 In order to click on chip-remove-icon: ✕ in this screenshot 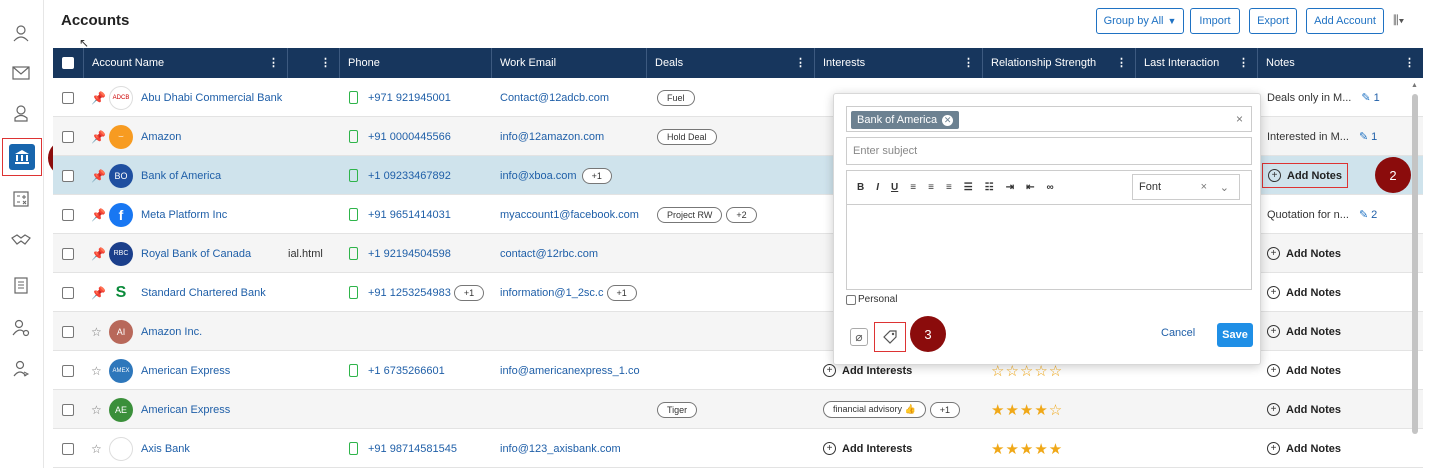, I will do `click(948, 120)`.